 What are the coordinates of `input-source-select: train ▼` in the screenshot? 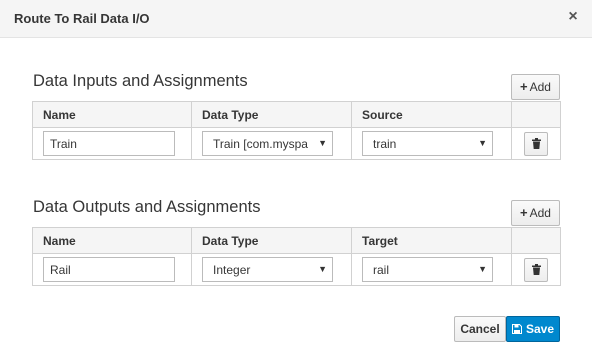 It's located at (427, 143).